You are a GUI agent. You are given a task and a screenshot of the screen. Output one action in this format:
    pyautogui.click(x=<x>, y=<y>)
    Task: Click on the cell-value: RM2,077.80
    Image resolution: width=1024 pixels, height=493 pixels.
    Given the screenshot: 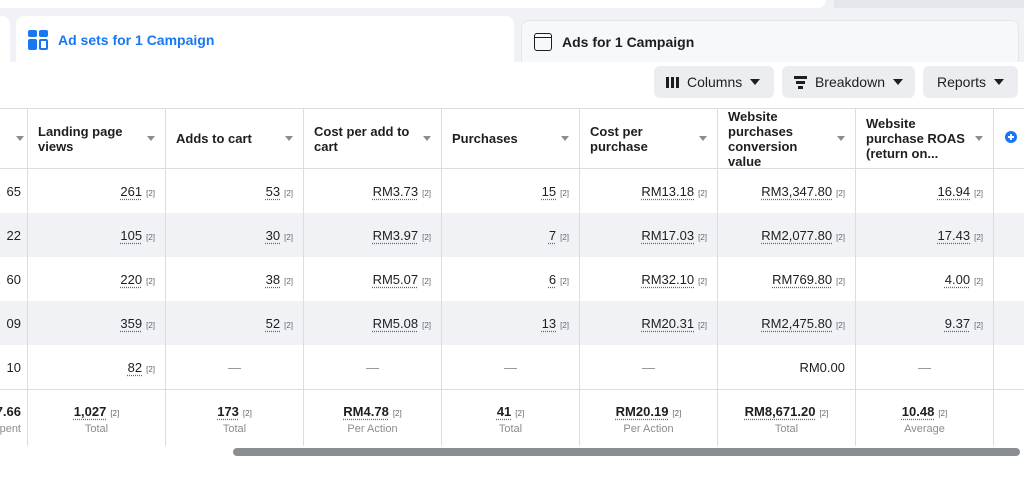 What is the action you would take?
    pyautogui.click(x=796, y=235)
    